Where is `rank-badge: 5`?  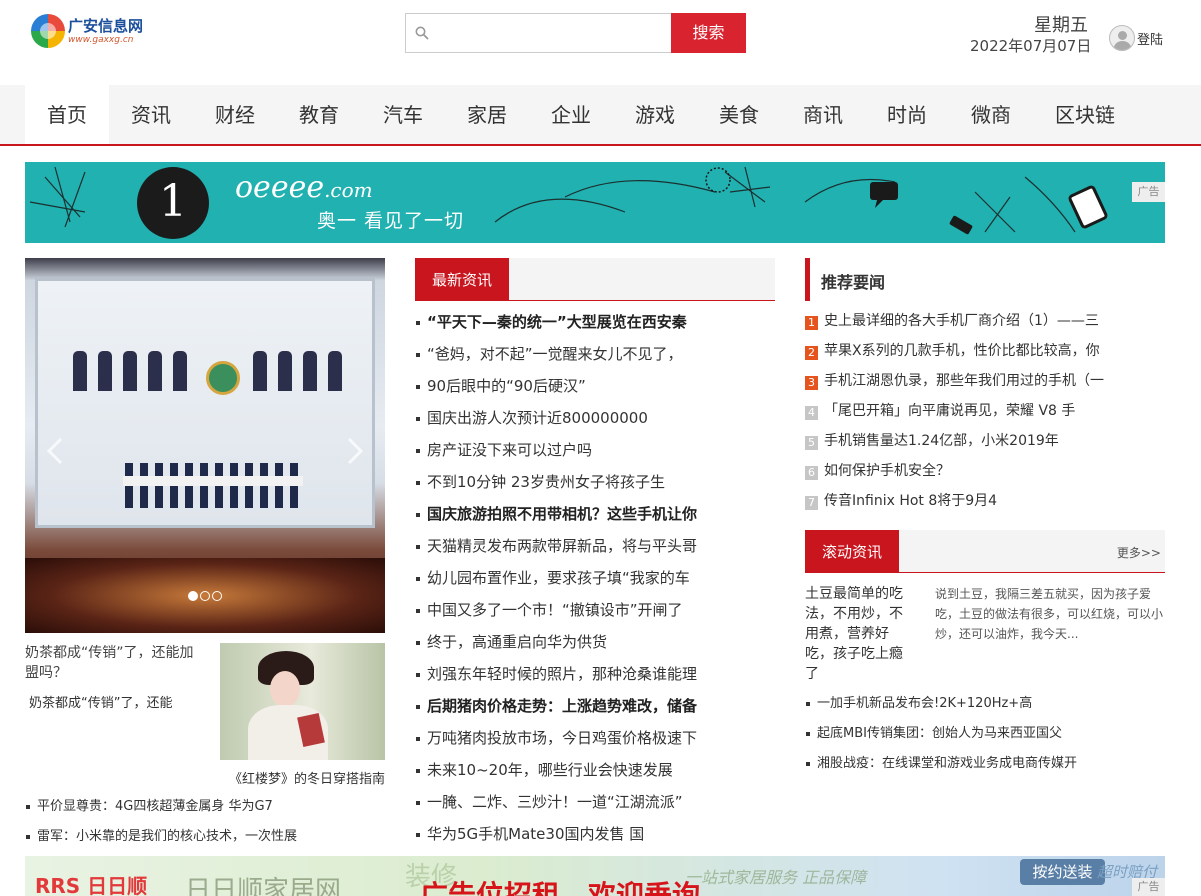
rank-badge: 5 is located at coordinates (811, 443).